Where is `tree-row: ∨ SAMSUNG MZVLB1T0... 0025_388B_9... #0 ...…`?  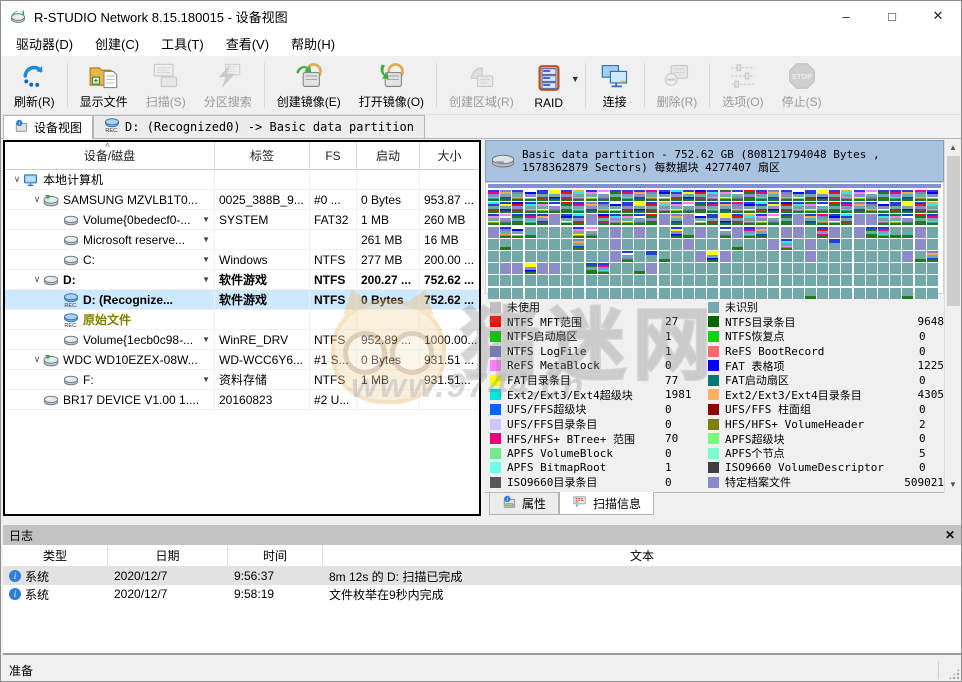
tree-row: ∨ SAMSUNG MZVLB1T0... 0025_388B_9... #0 ...… is located at coordinates (242, 200).